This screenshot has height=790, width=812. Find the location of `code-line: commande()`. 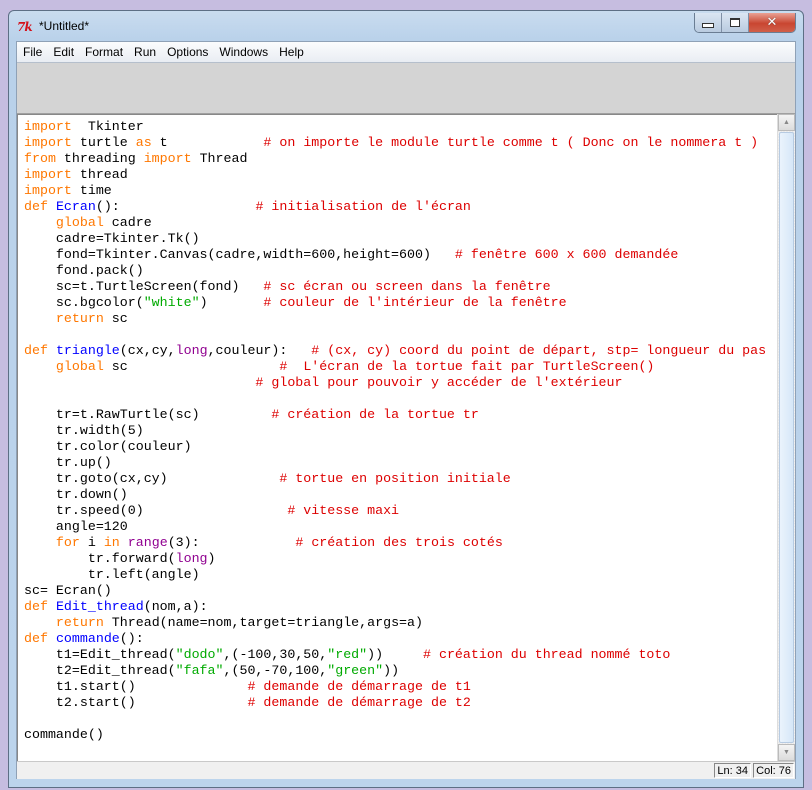

code-line: commande() is located at coordinates (395, 735).